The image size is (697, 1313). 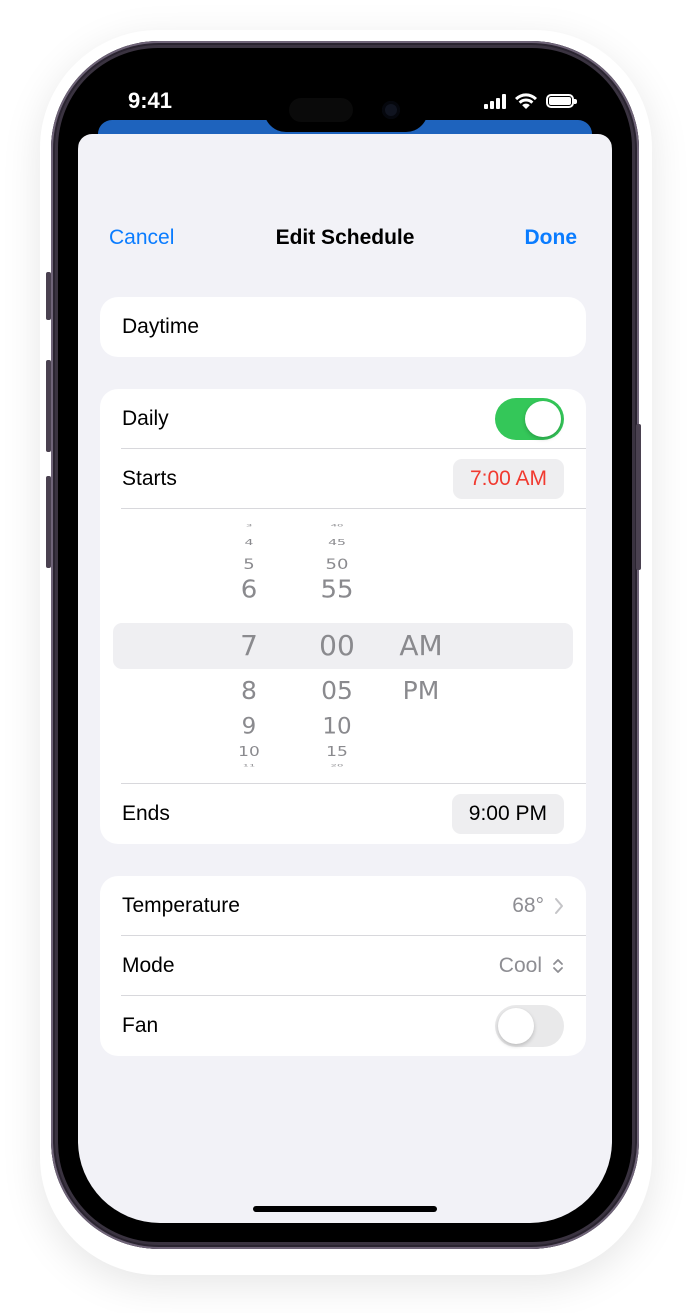 What do you see at coordinates (561, 101) in the screenshot?
I see `battery-icon` at bounding box center [561, 101].